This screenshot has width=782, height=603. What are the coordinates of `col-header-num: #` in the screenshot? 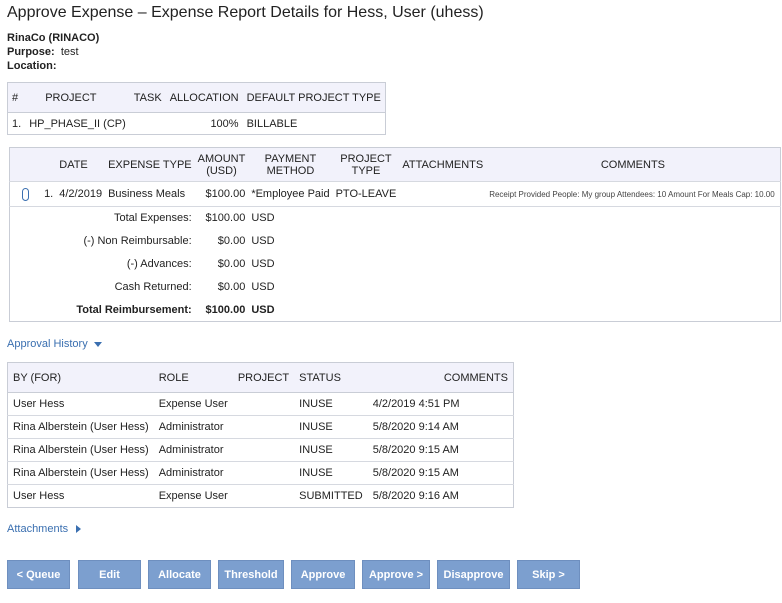 It's located at (16, 97).